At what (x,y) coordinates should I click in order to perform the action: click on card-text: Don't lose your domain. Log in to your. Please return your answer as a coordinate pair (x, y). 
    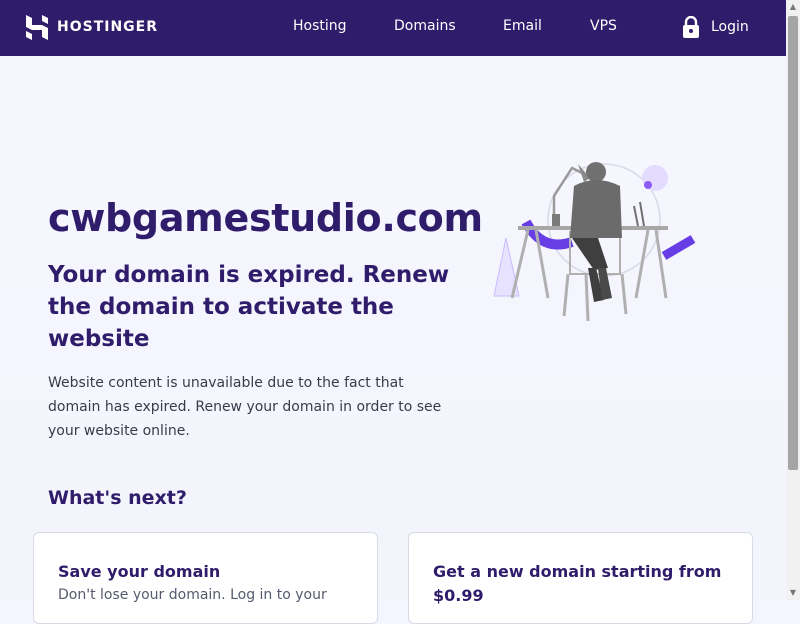
    Looking at the image, I should click on (192, 595).